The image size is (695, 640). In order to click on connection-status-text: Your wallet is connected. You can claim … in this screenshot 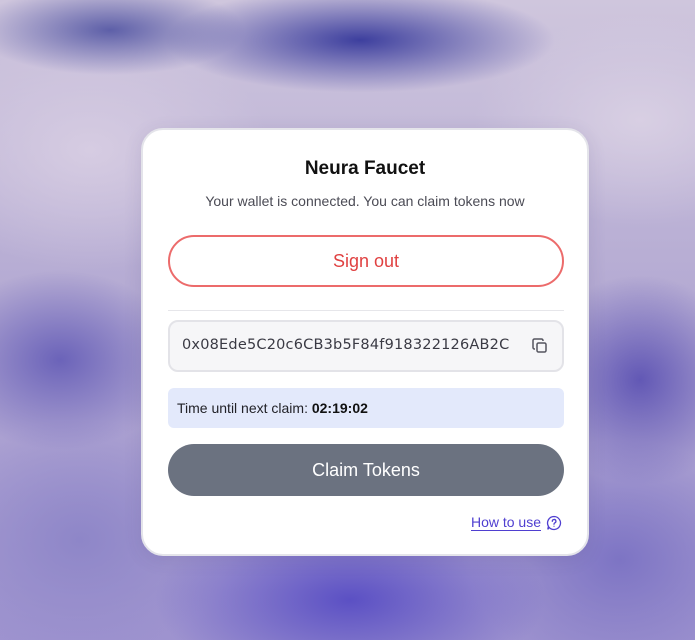, I will do `click(365, 201)`.